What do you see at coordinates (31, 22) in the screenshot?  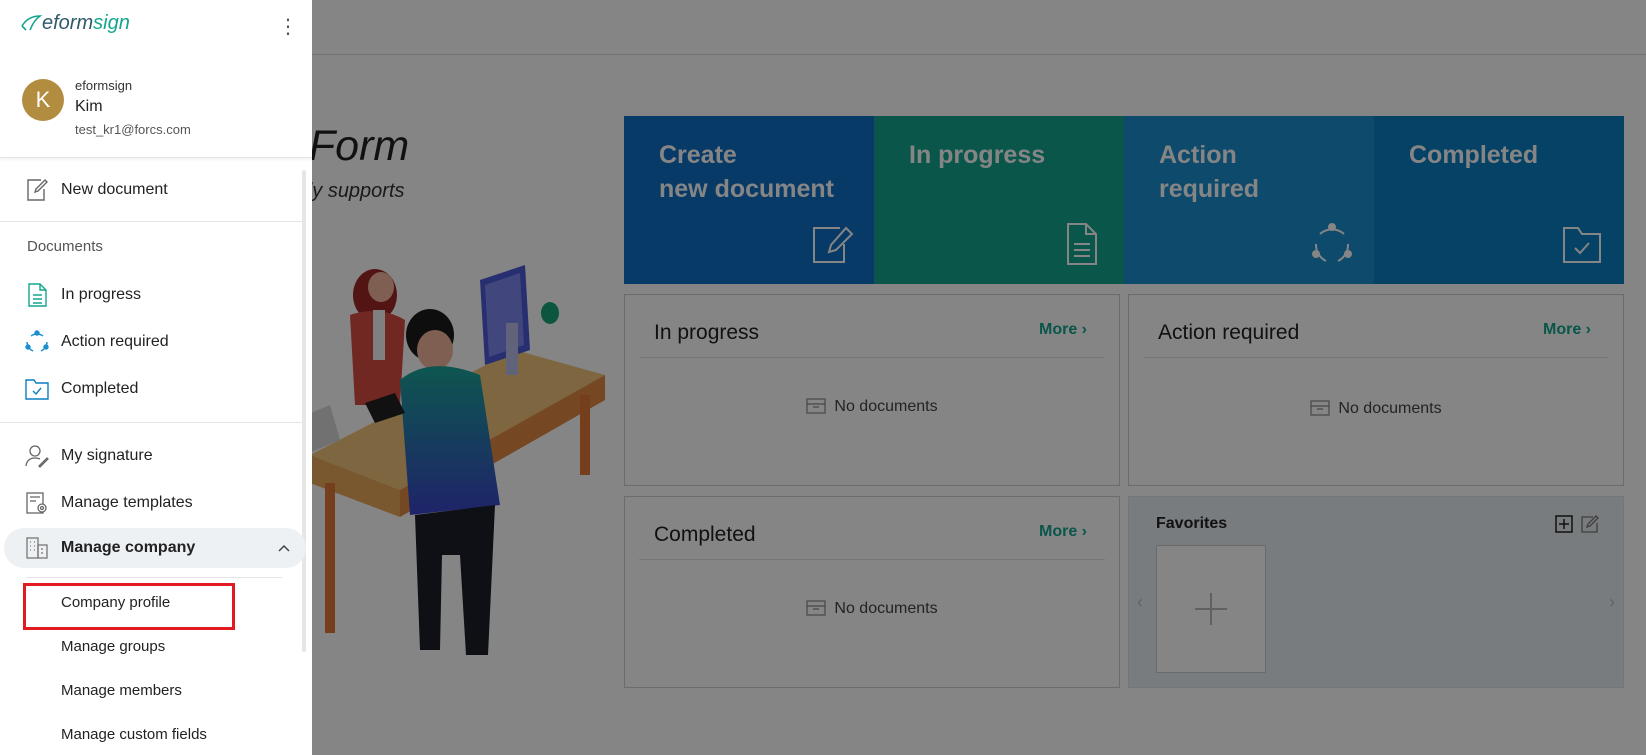 I see `logo-leaf-icon` at bounding box center [31, 22].